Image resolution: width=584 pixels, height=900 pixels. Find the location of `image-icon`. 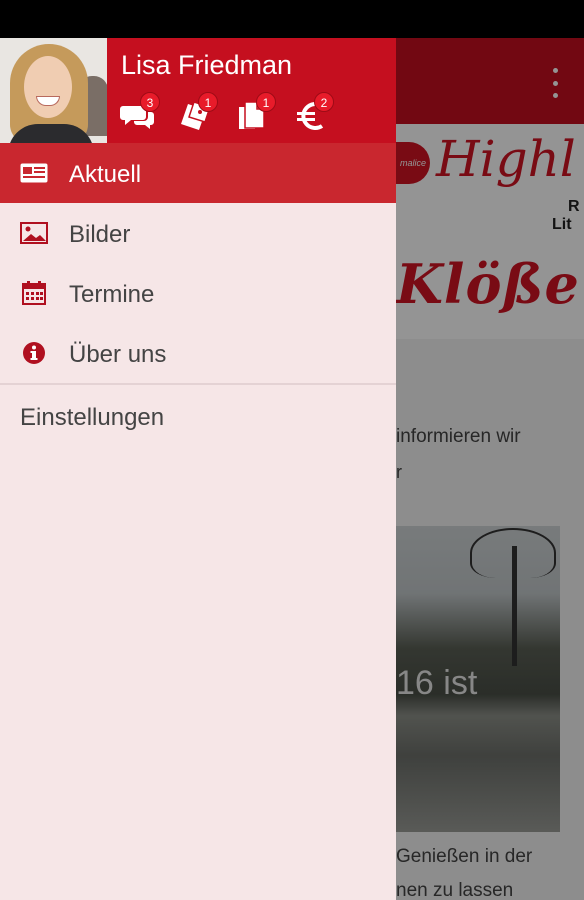

image-icon is located at coordinates (34, 233).